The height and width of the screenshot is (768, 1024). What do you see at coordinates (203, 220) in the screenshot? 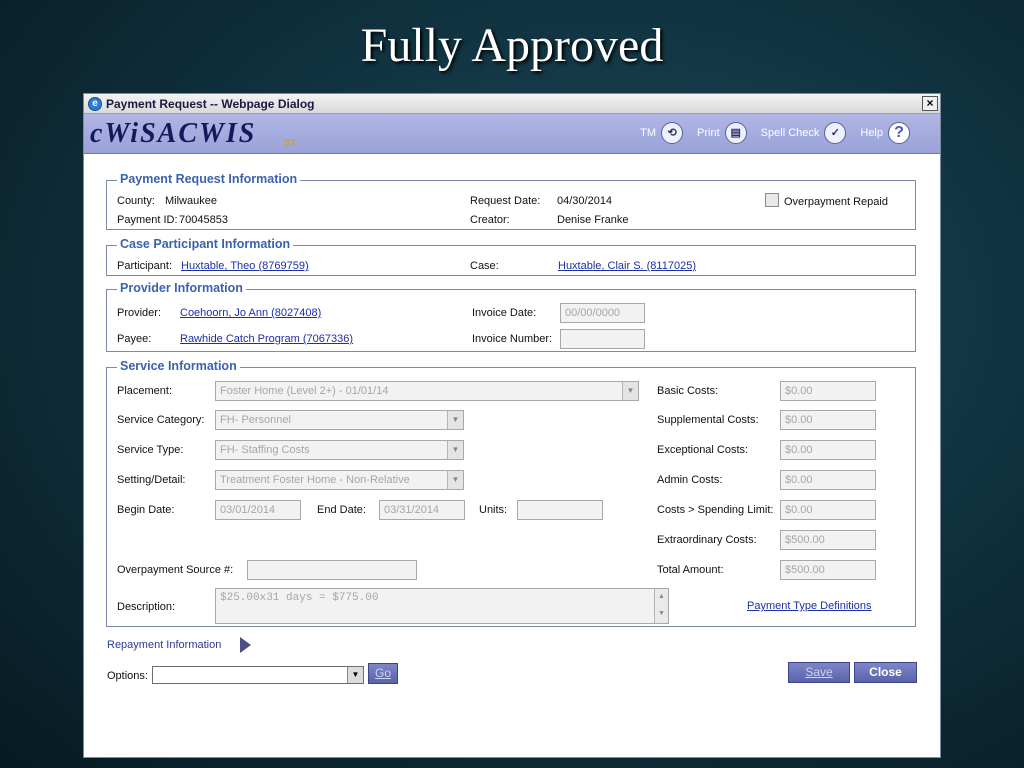
I see `payment-id-value: 70045853` at bounding box center [203, 220].